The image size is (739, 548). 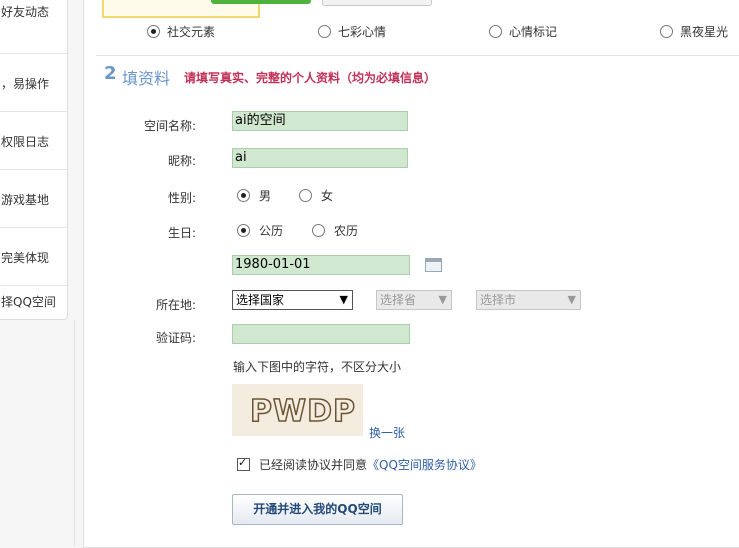 I want to click on calendar-lunar-option: 农历, so click(x=335, y=231).